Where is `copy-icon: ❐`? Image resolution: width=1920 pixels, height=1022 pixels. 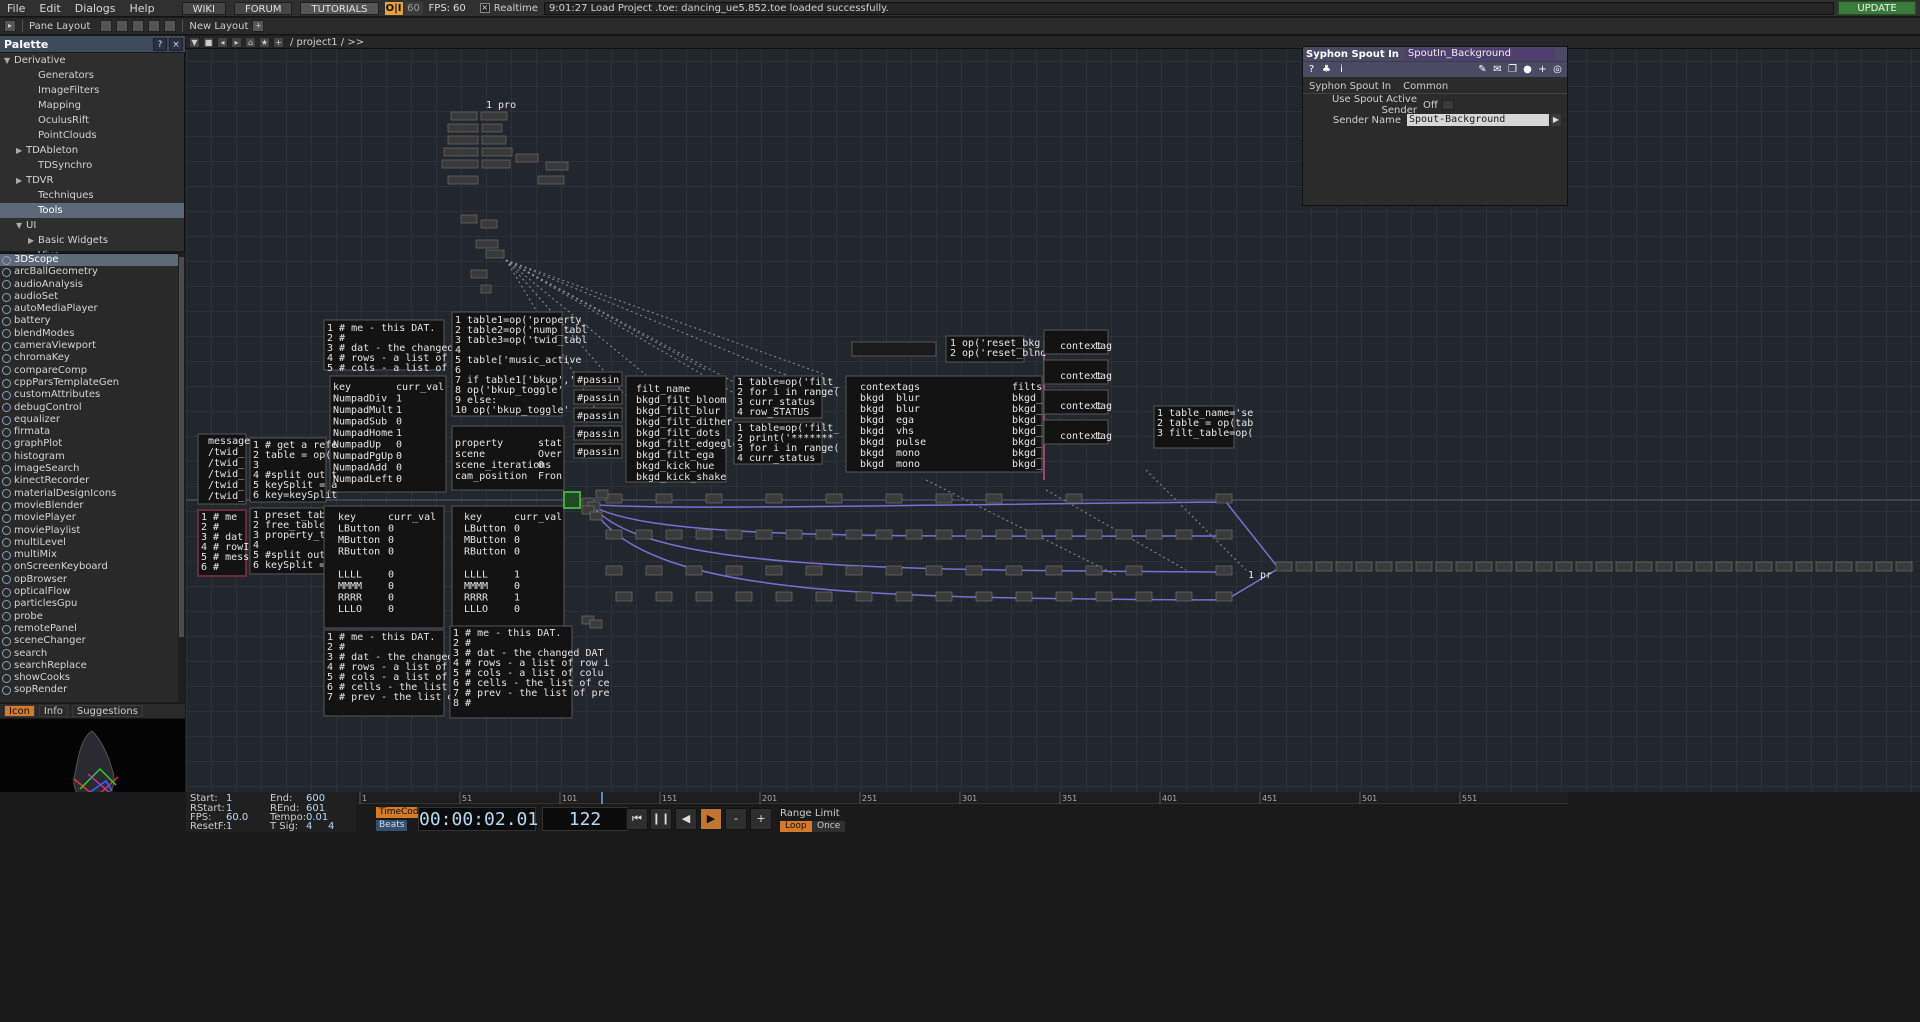 copy-icon: ❐ is located at coordinates (1512, 69).